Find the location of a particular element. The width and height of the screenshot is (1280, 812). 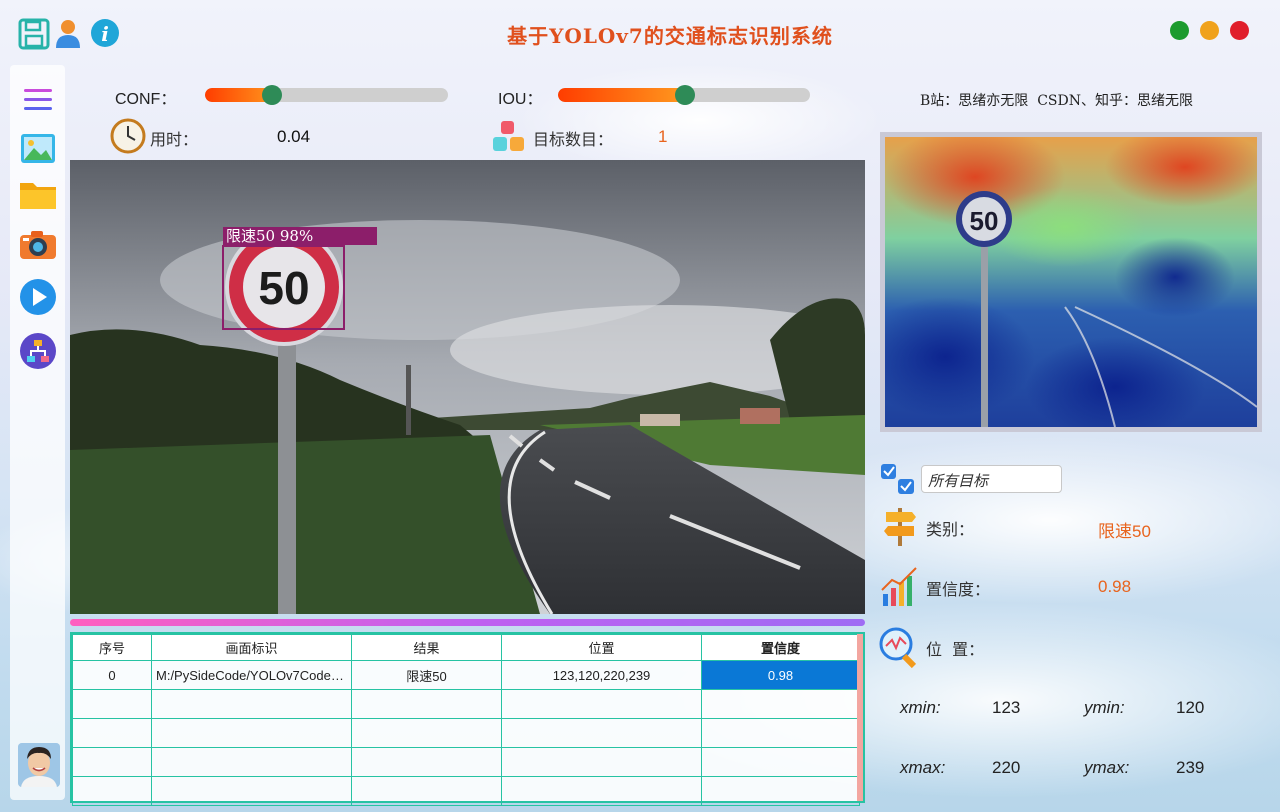

model-icon is located at coordinates (38, 351).